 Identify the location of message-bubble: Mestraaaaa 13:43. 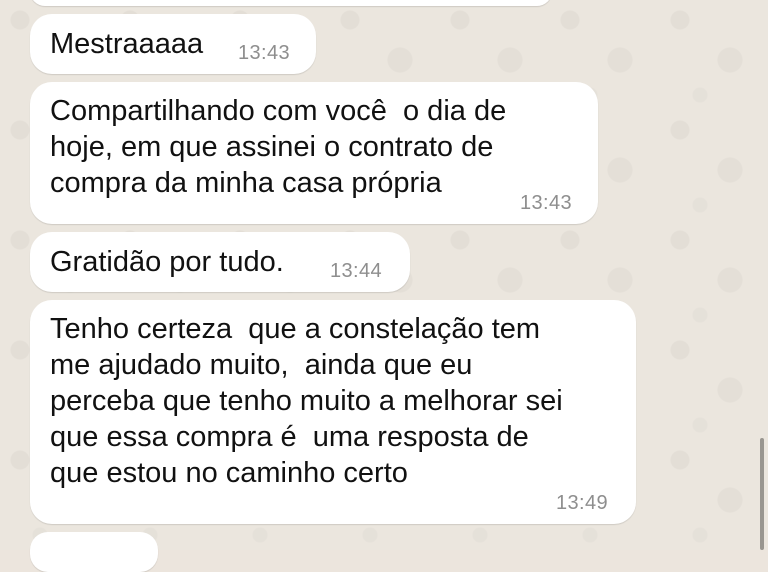
(173, 44).